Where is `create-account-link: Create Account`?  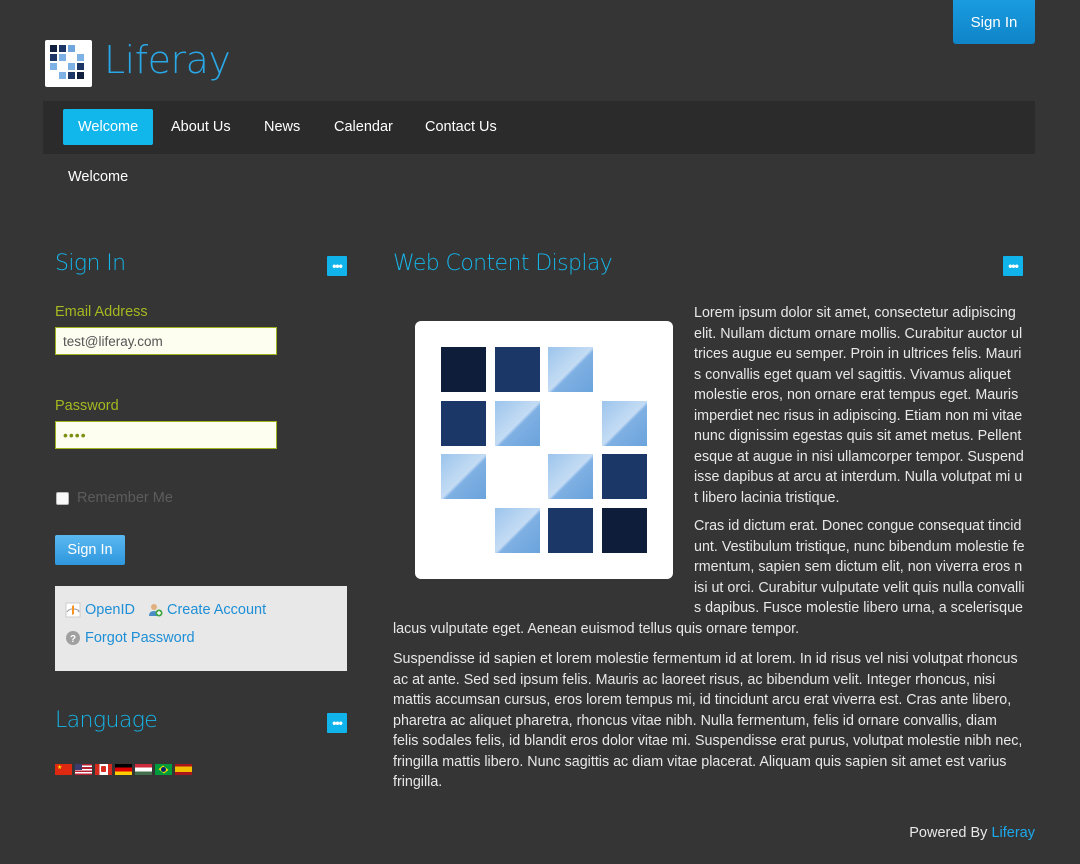
create-account-link: Create Account is located at coordinates (206, 610).